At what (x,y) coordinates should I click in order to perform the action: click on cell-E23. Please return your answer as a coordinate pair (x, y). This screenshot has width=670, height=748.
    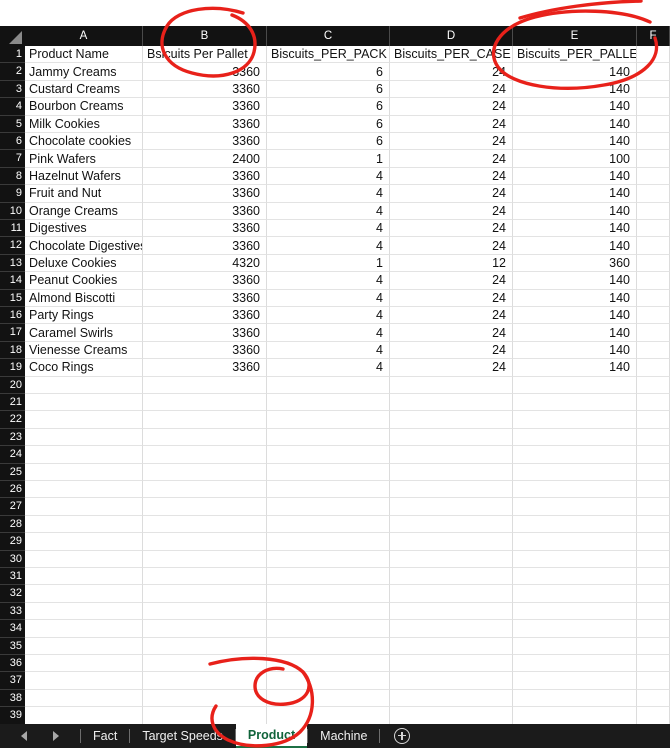
    Looking at the image, I should click on (575, 437).